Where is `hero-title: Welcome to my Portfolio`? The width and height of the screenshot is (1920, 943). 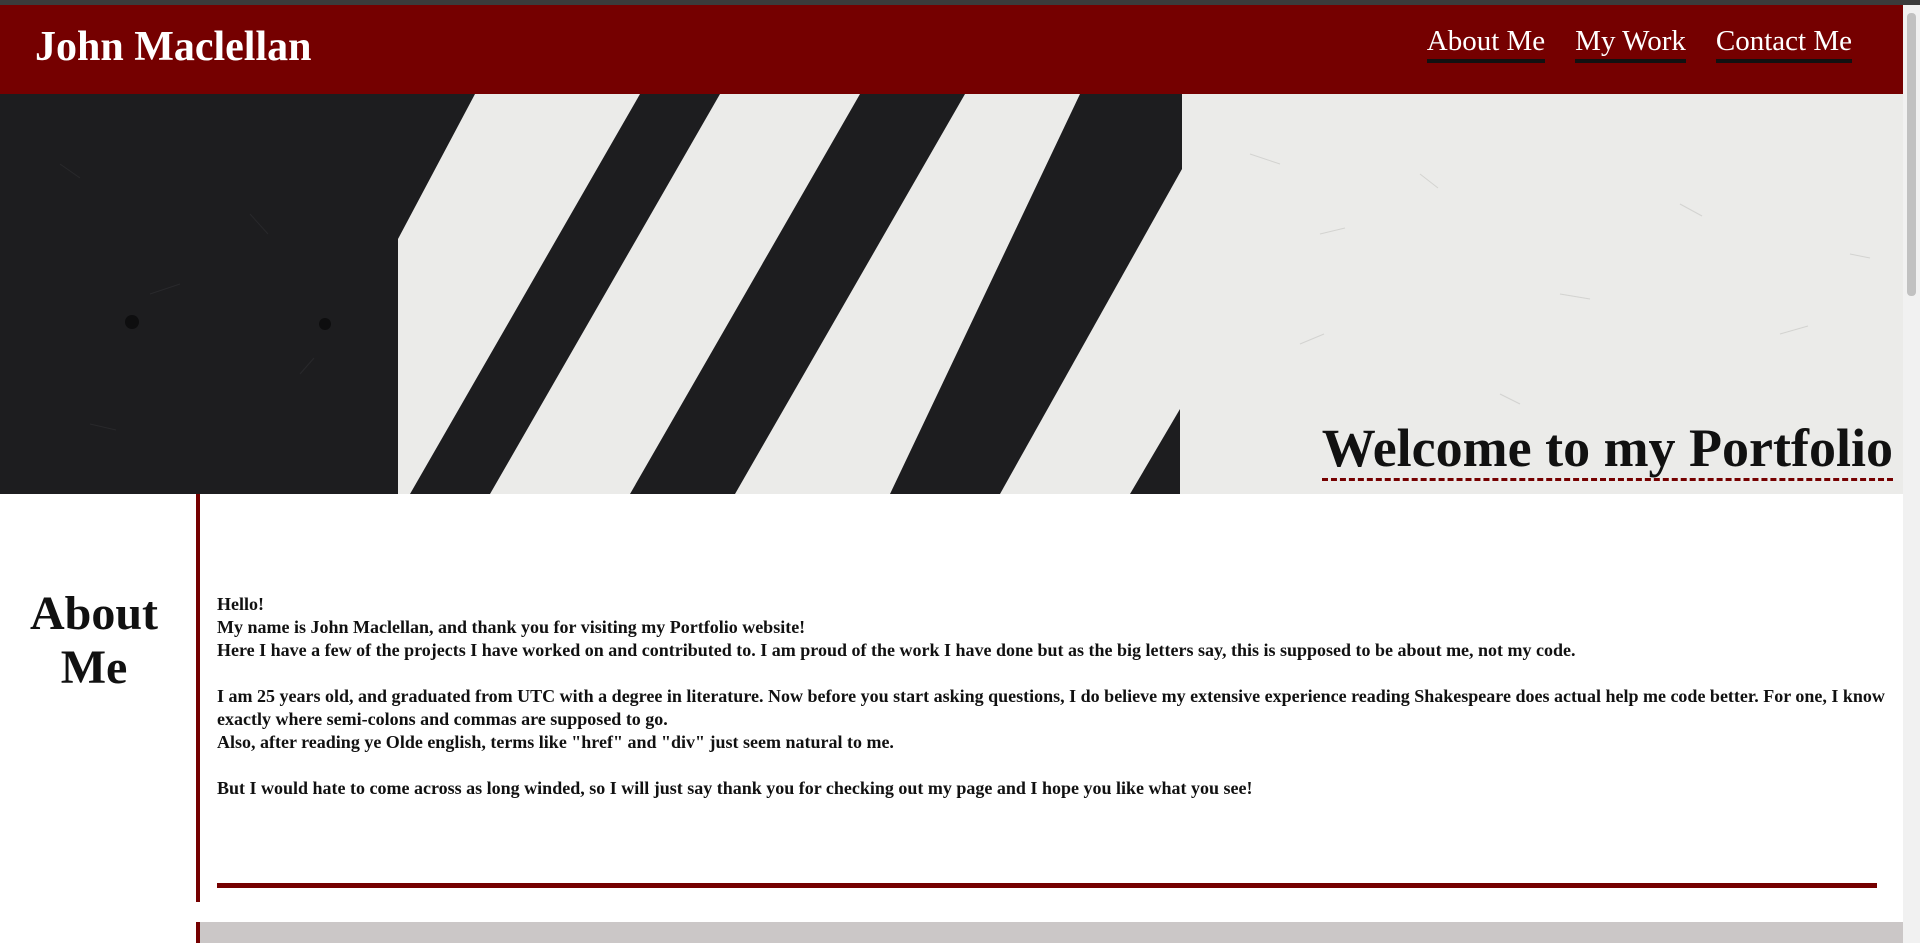
hero-title: Welcome to my Portfolio is located at coordinates (1607, 450).